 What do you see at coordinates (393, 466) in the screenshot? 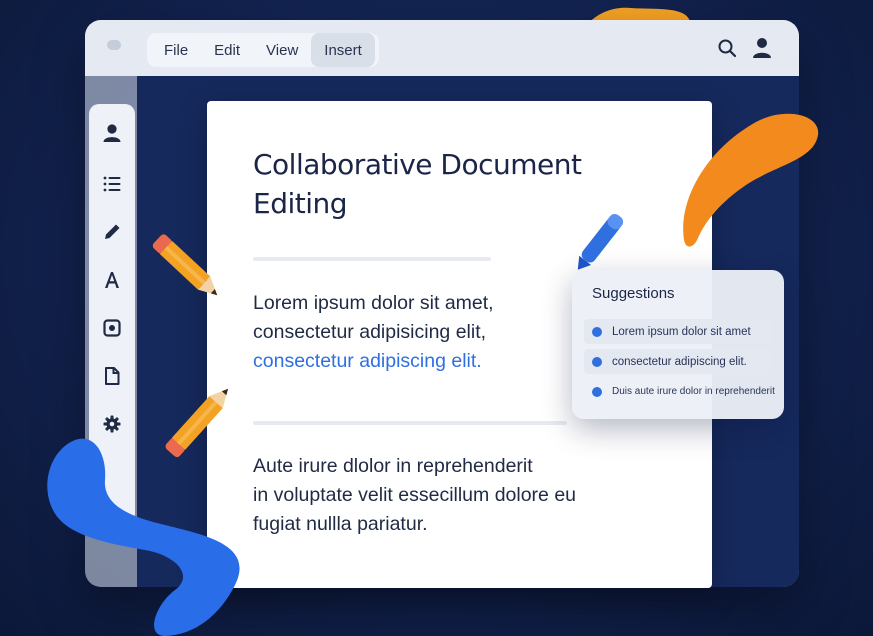
I see `paragraph-line: Aute irure dlolor in reprehenderit` at bounding box center [393, 466].